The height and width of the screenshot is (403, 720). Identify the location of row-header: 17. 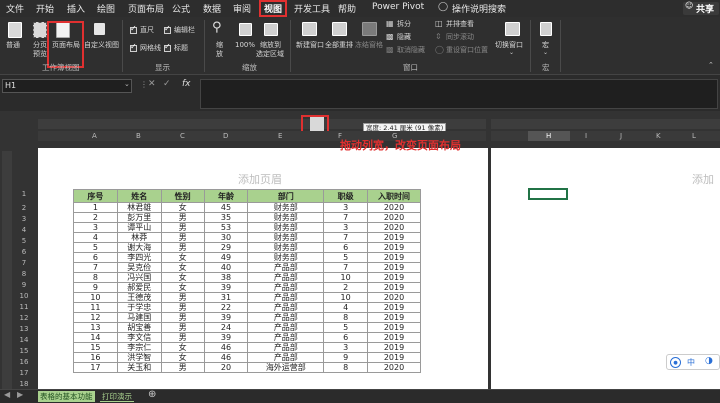
(24, 373).